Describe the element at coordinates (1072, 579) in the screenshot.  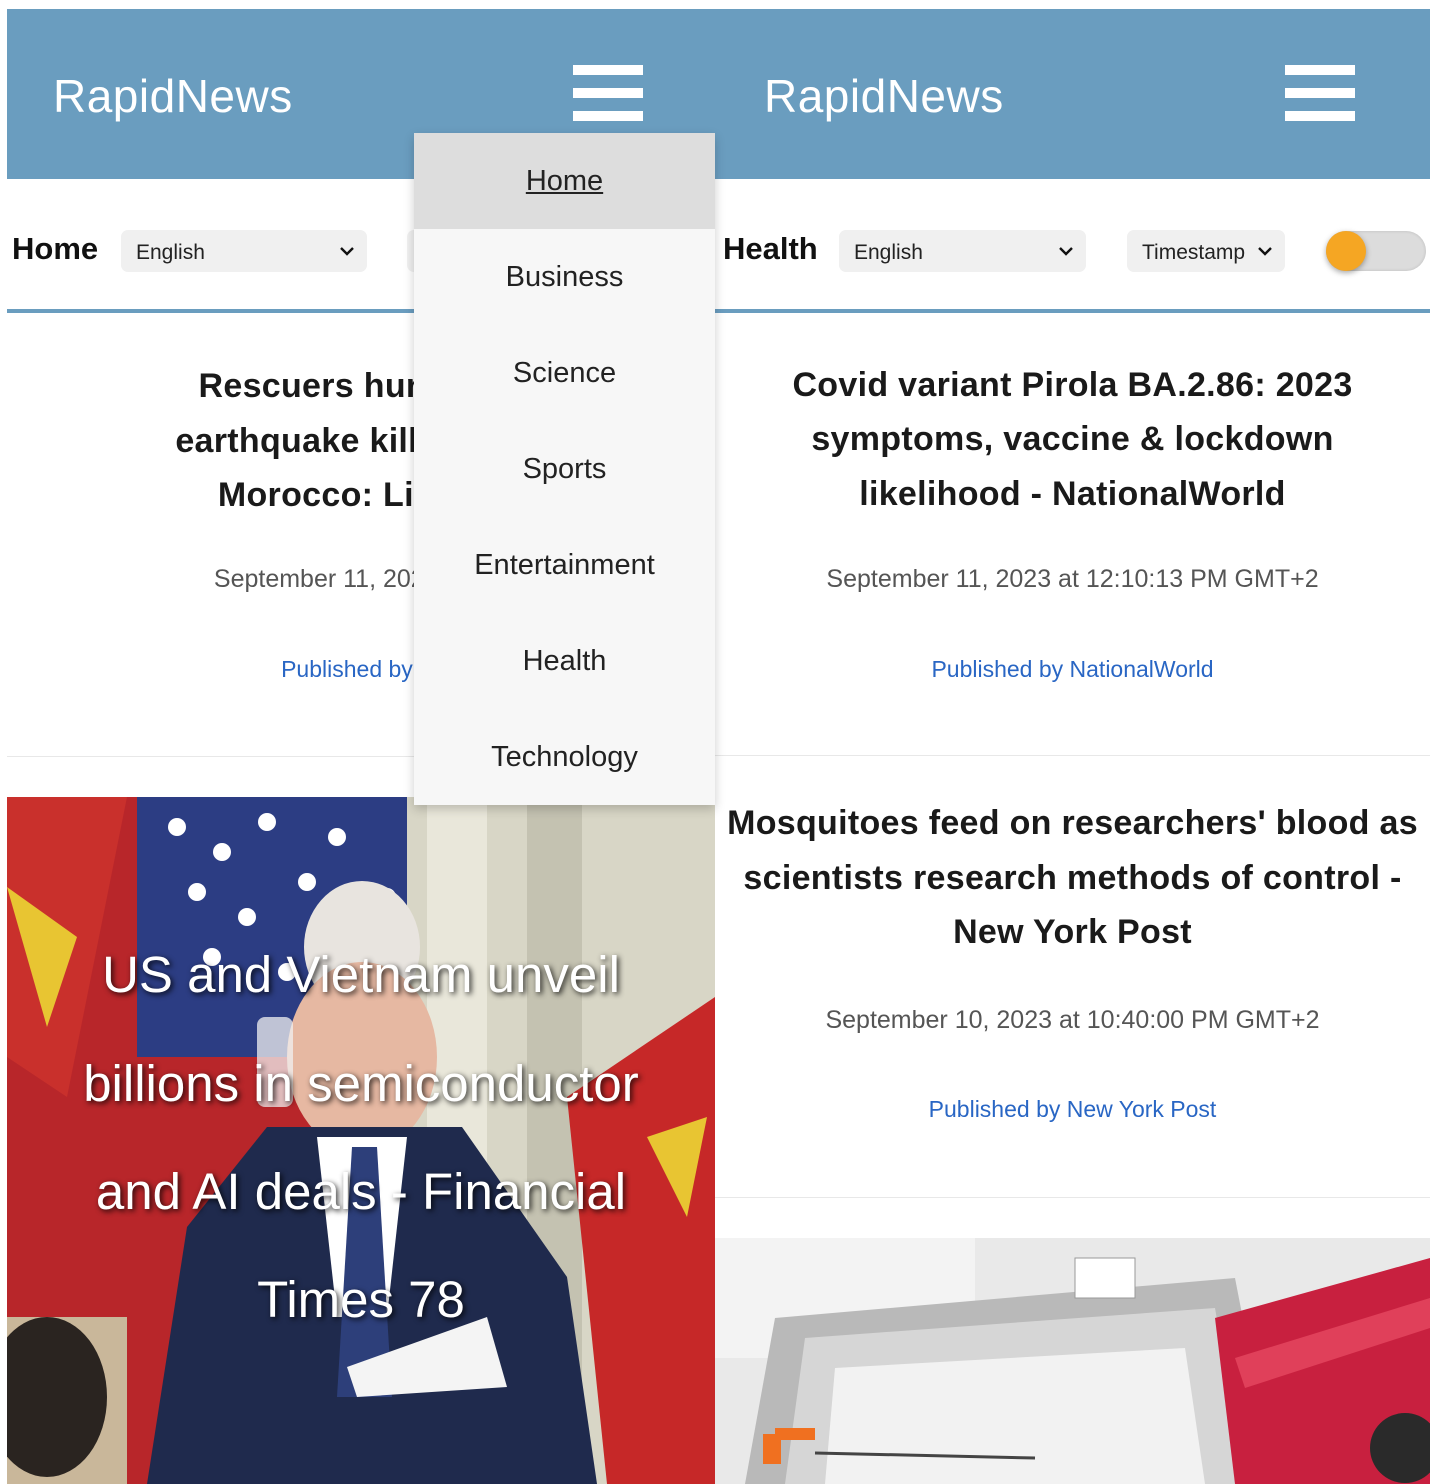
I see `article-date: September 11, 2023 at 12:10:13 PM GMT+2` at that location.